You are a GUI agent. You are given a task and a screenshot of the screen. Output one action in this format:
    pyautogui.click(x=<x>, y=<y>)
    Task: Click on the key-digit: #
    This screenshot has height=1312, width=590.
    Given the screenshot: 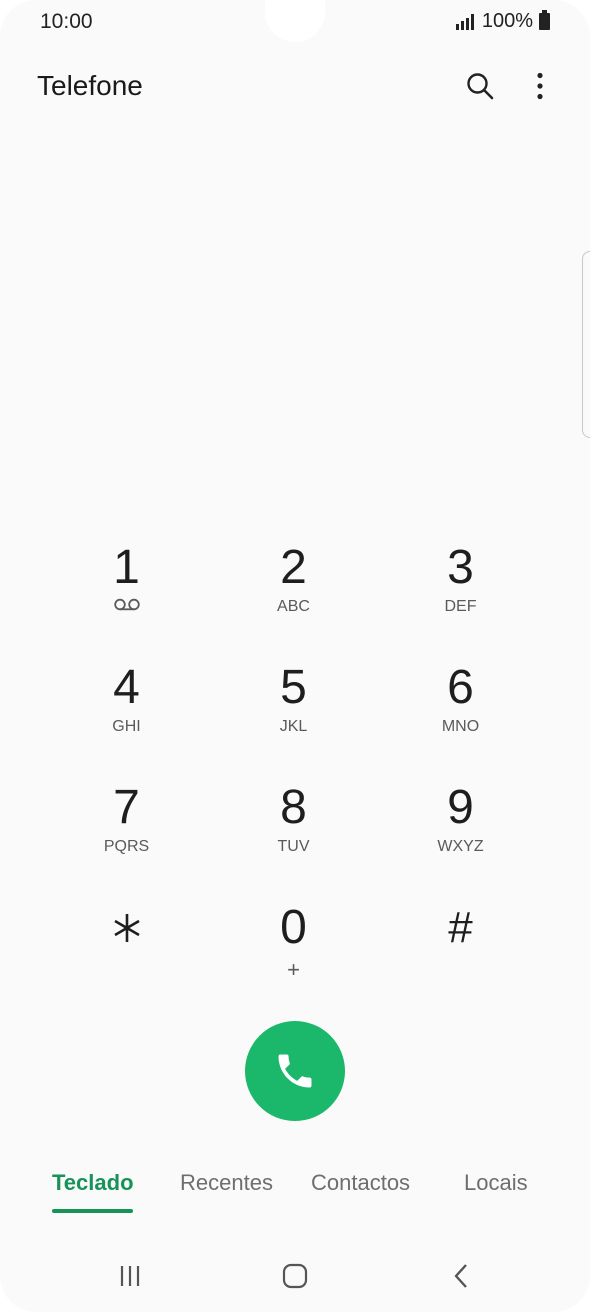 What is the action you would take?
    pyautogui.click(x=460, y=927)
    